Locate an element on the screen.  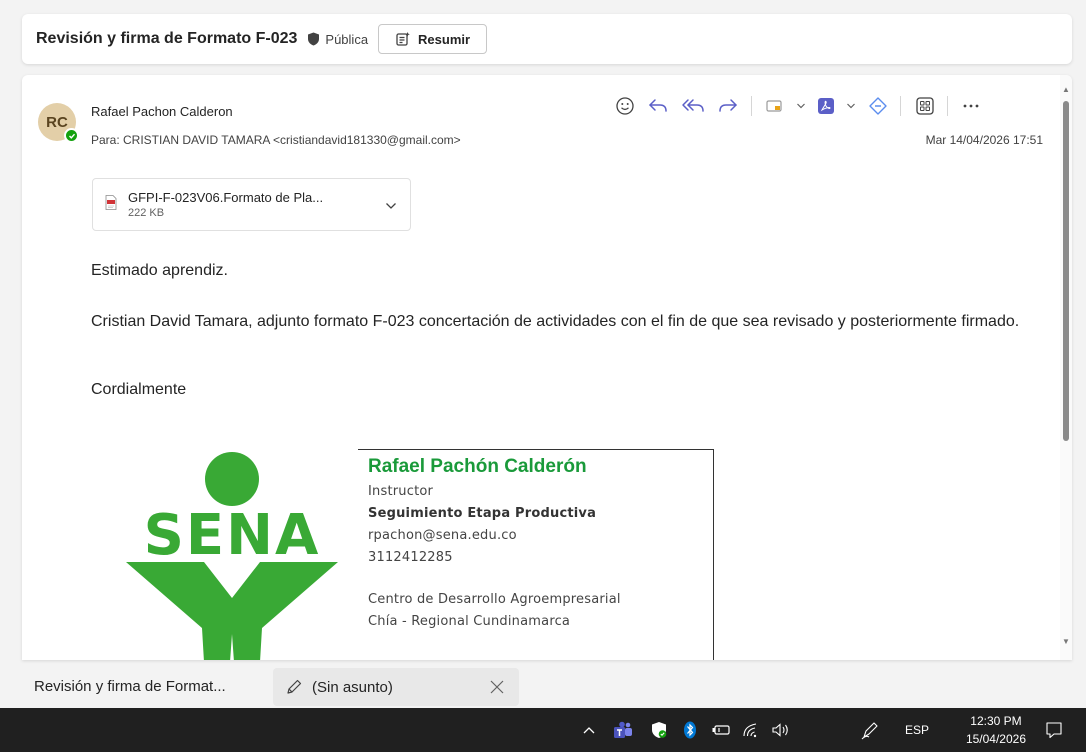
sena-logo: SENA is located at coordinates (232, 556).